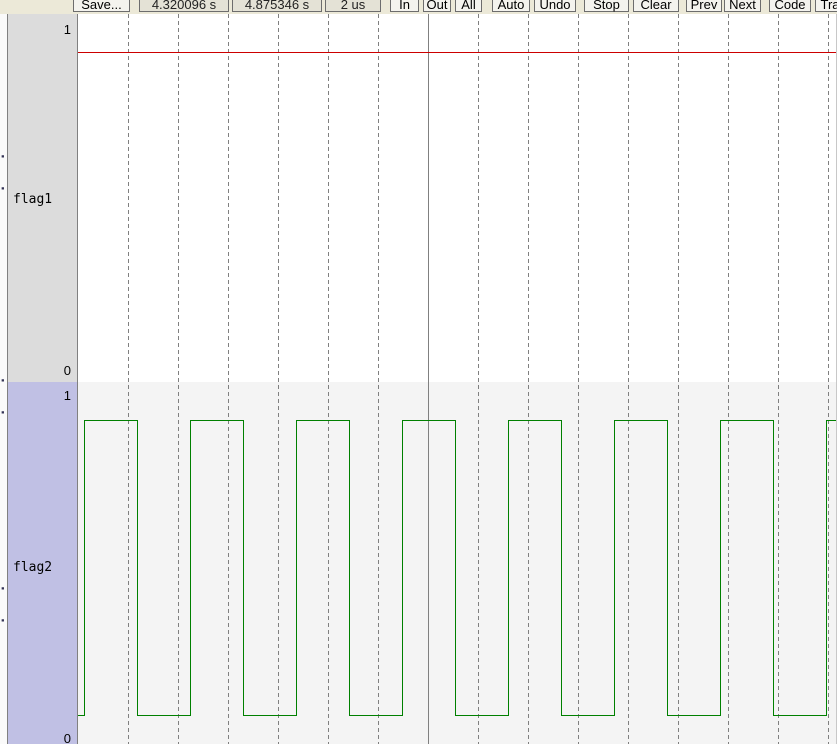 The width and height of the screenshot is (837, 746). What do you see at coordinates (277, 6) in the screenshot?
I see `time-end-field: 4.875346 s` at bounding box center [277, 6].